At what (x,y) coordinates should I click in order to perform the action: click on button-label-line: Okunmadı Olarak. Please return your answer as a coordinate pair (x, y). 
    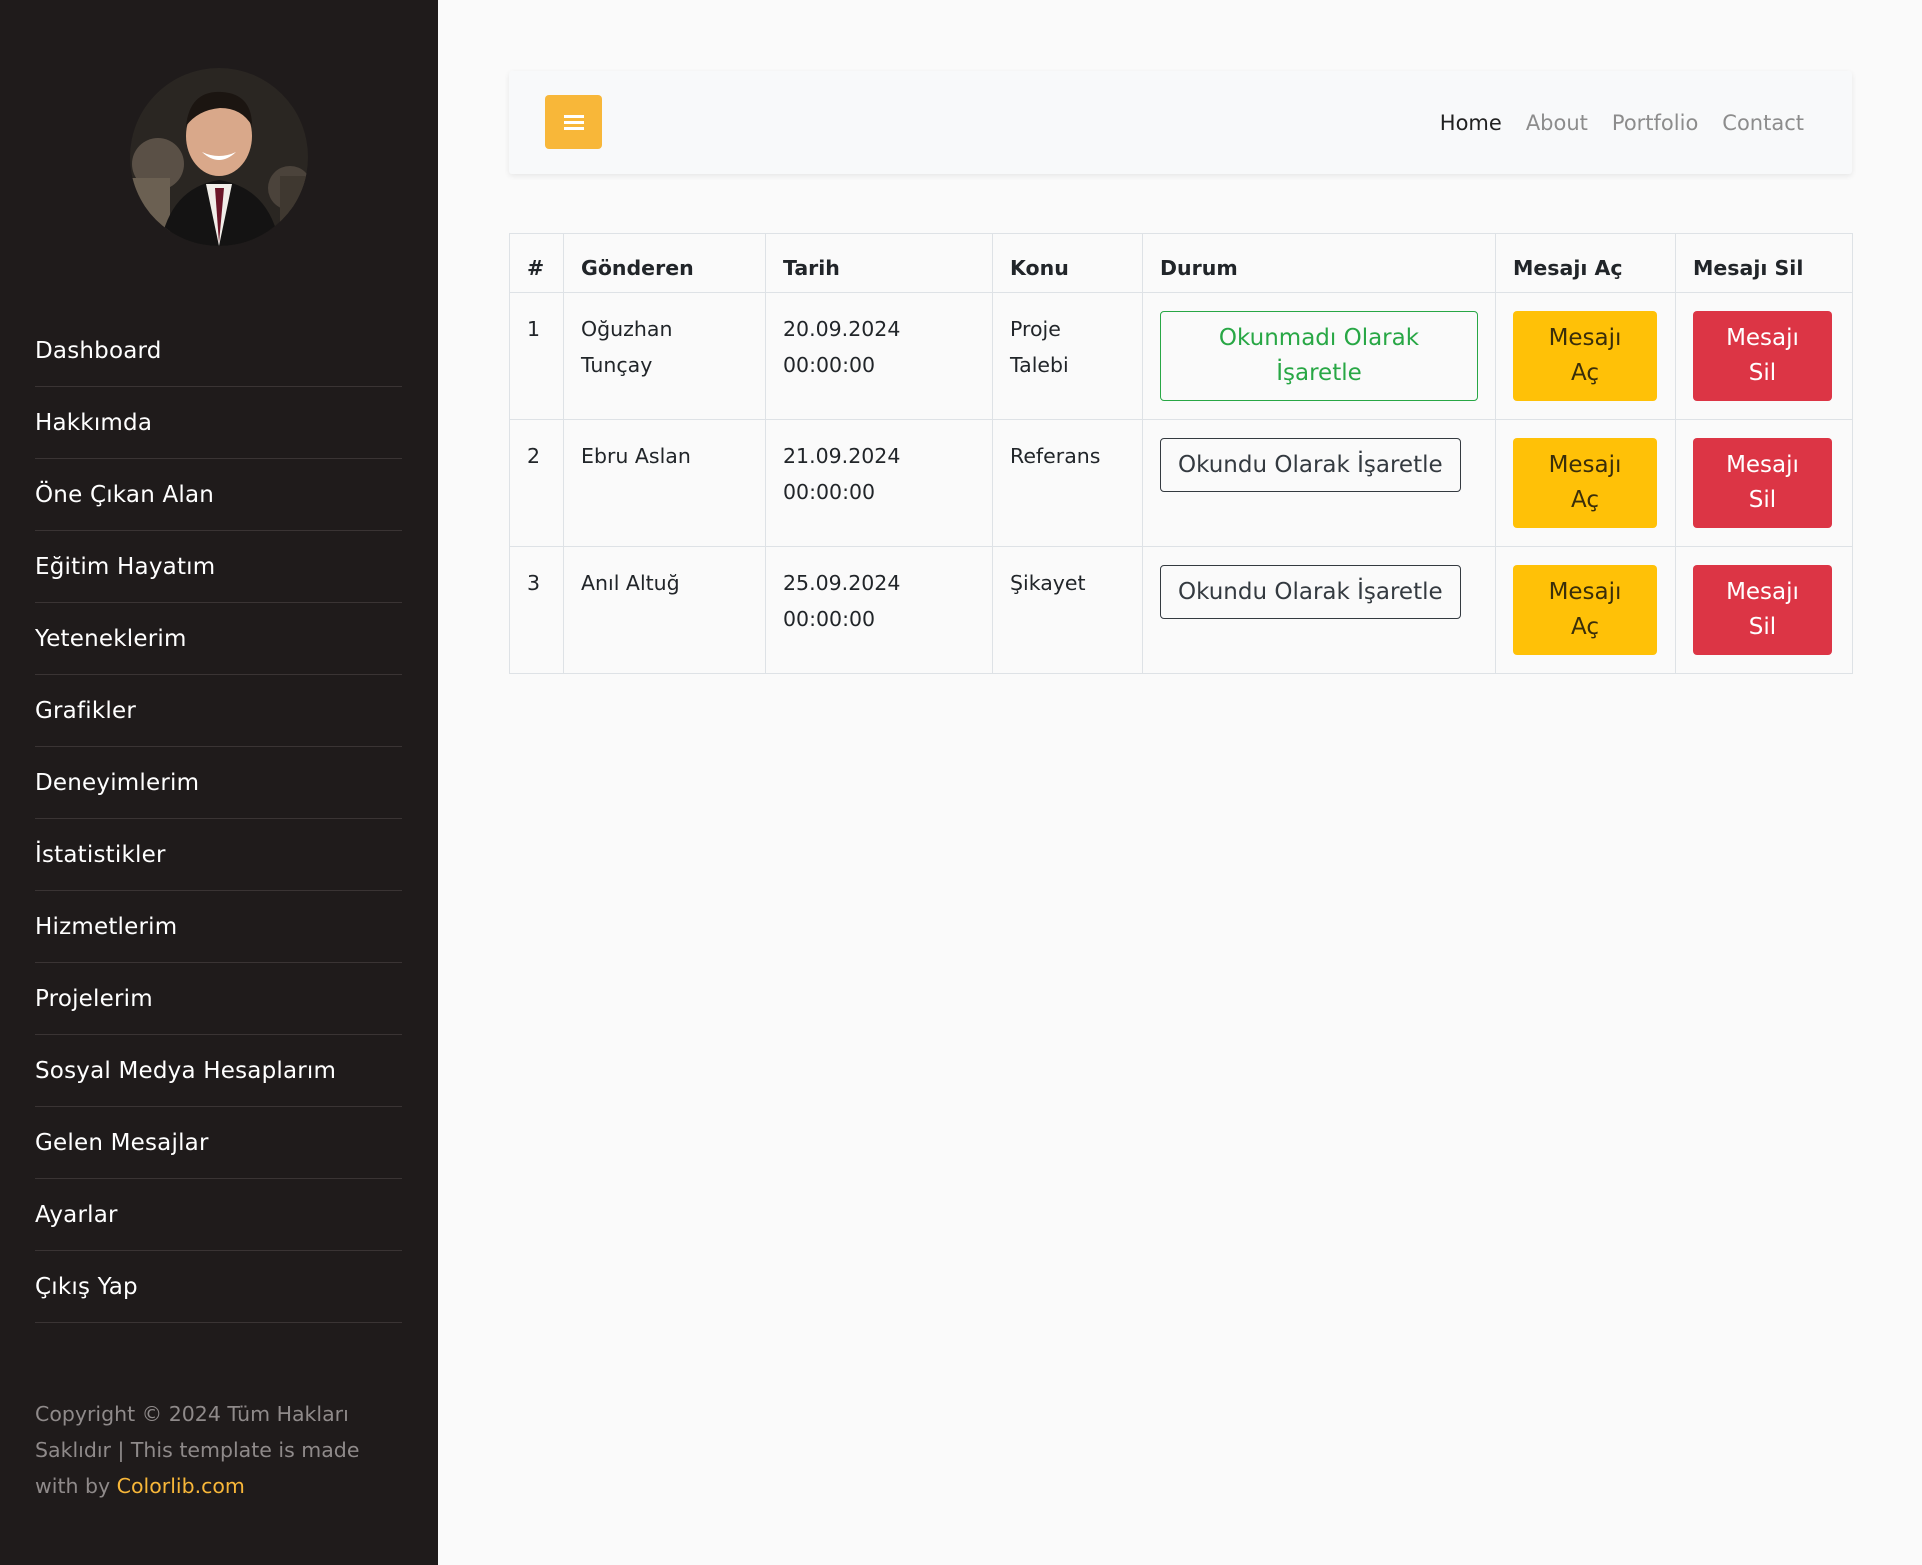
    Looking at the image, I should click on (1319, 338).